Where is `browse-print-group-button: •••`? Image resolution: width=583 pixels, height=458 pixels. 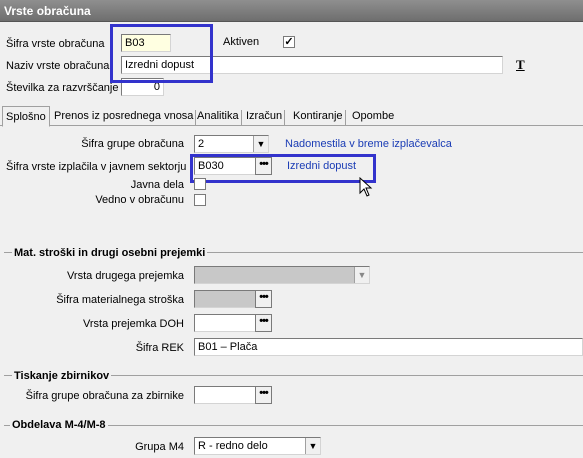 browse-print-group-button: ••• is located at coordinates (263, 395).